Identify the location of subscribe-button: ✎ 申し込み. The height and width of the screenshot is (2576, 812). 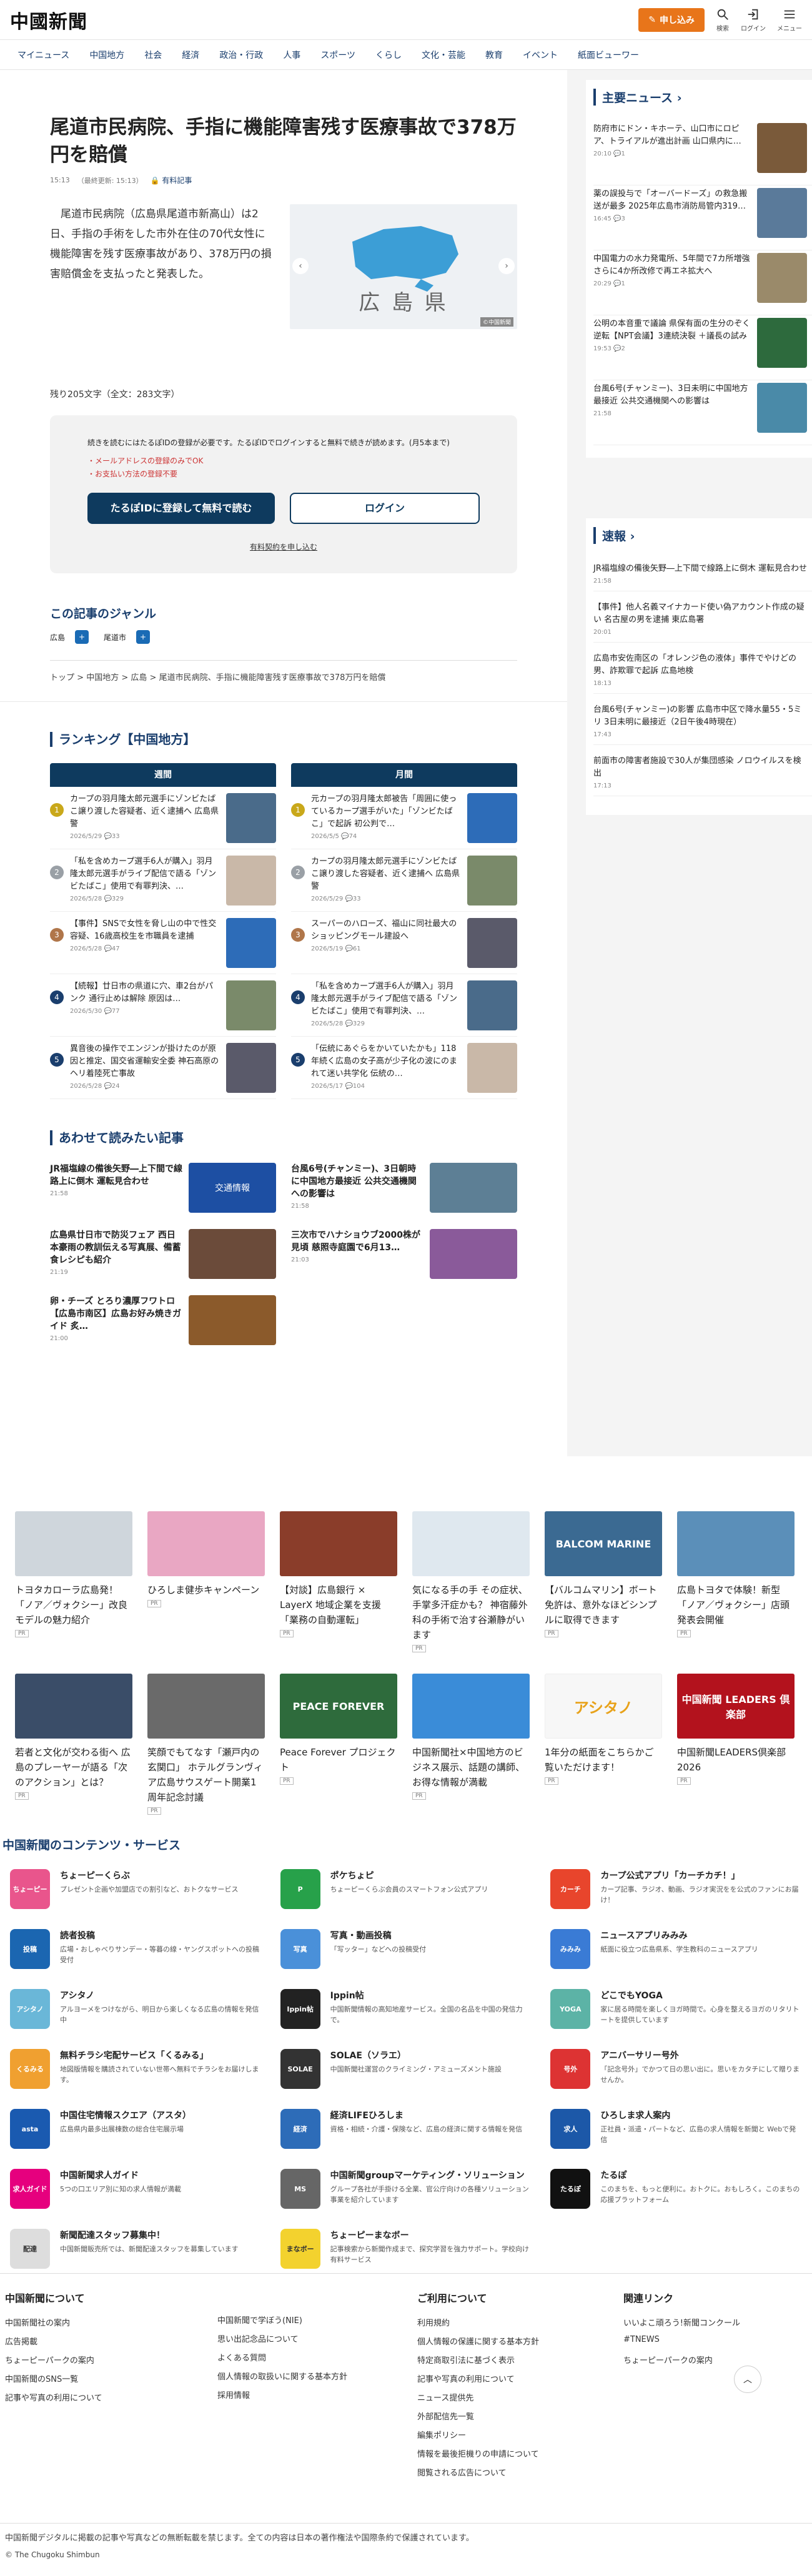
(671, 19).